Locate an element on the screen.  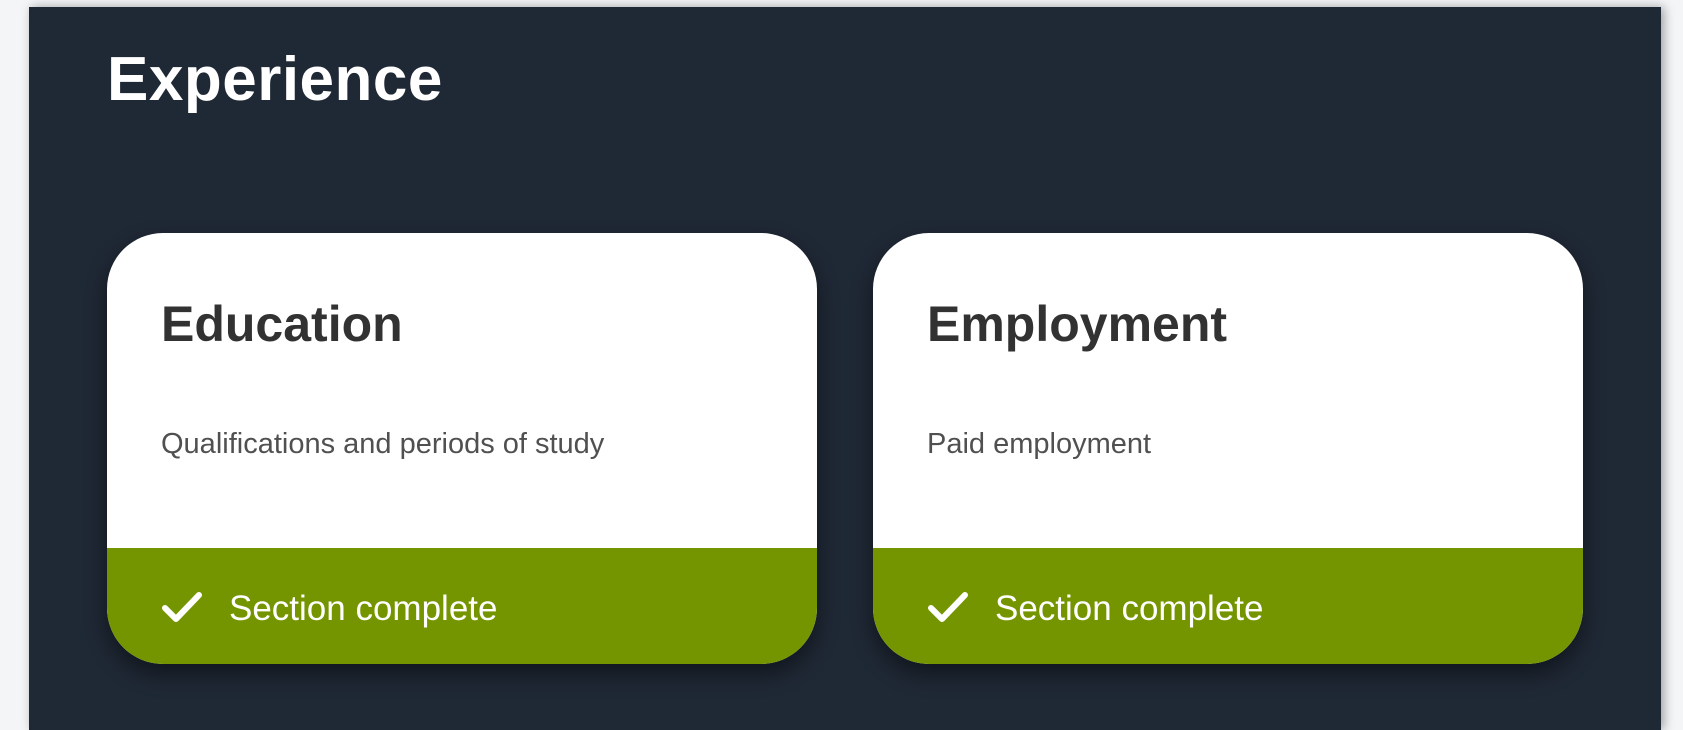
section-title: Experience is located at coordinates (275, 79).